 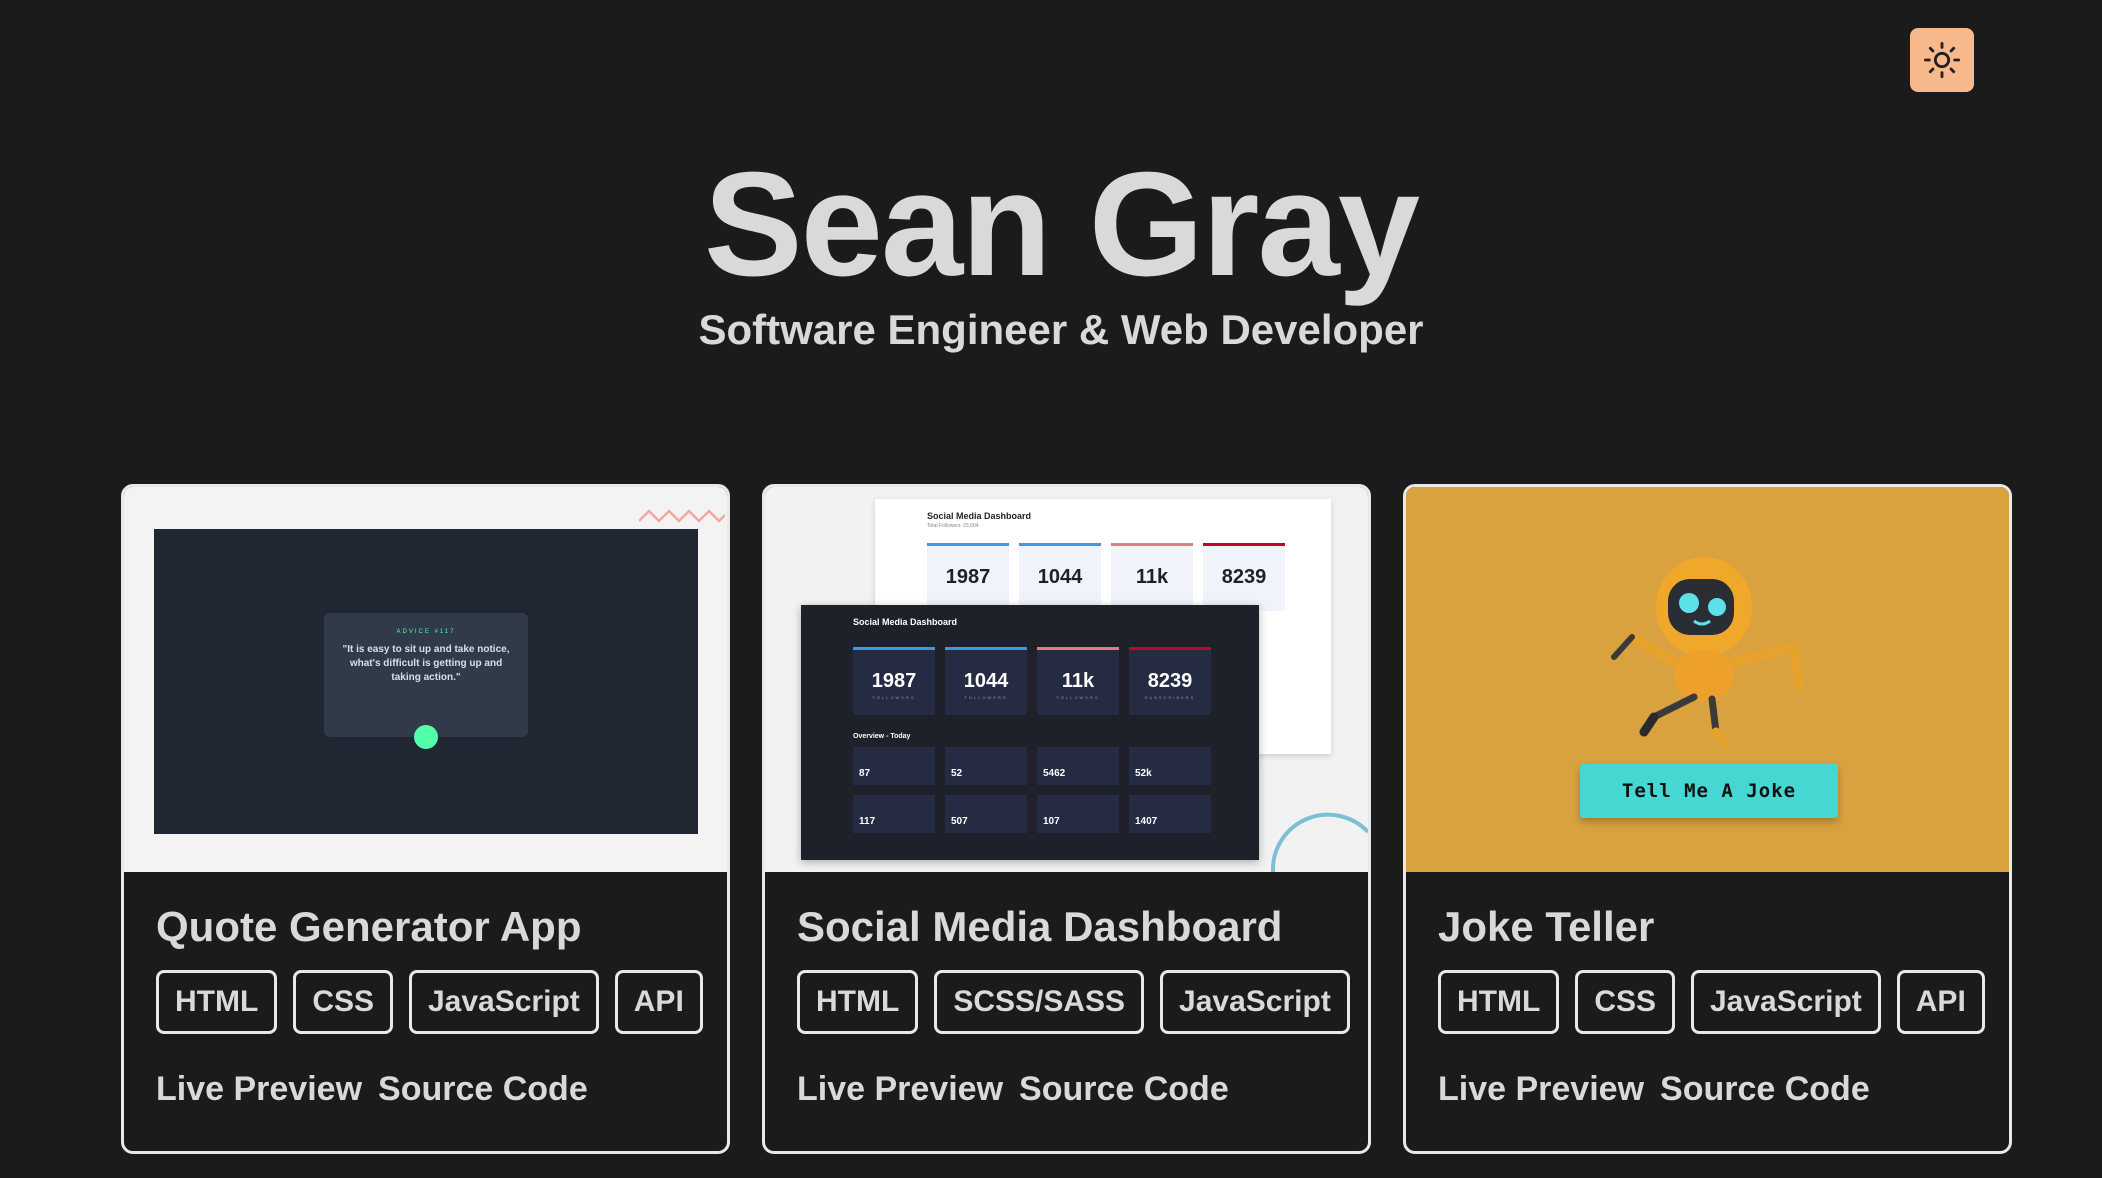 I want to click on tagline: Software Engineer & Web Developer, so click(x=1061, y=329).